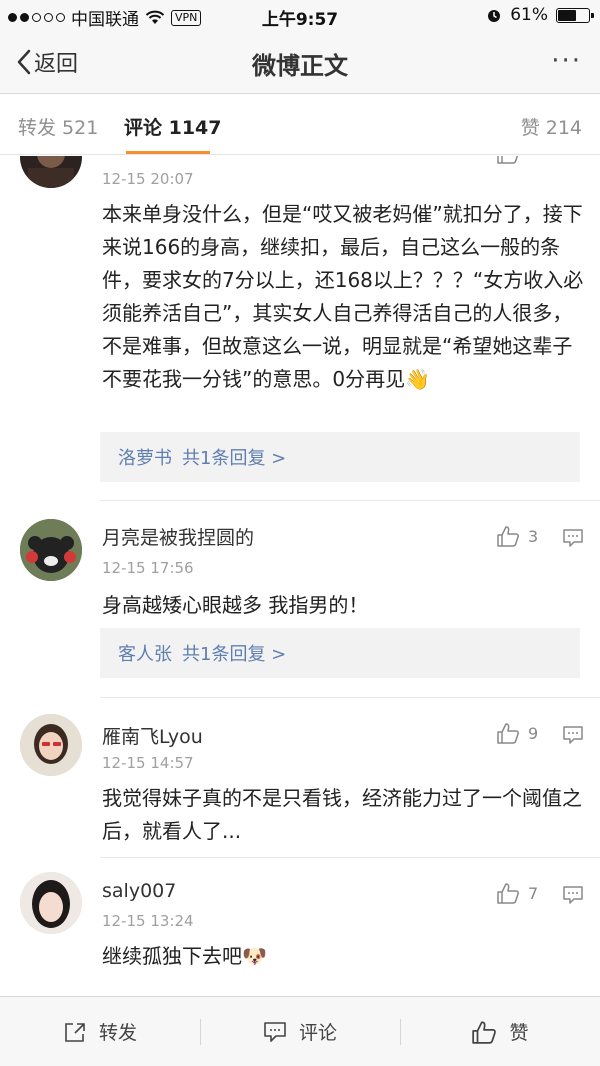 The height and width of the screenshot is (1066, 600). I want to click on bottom-action-bar: 转发 评论 赞, so click(300, 1031).